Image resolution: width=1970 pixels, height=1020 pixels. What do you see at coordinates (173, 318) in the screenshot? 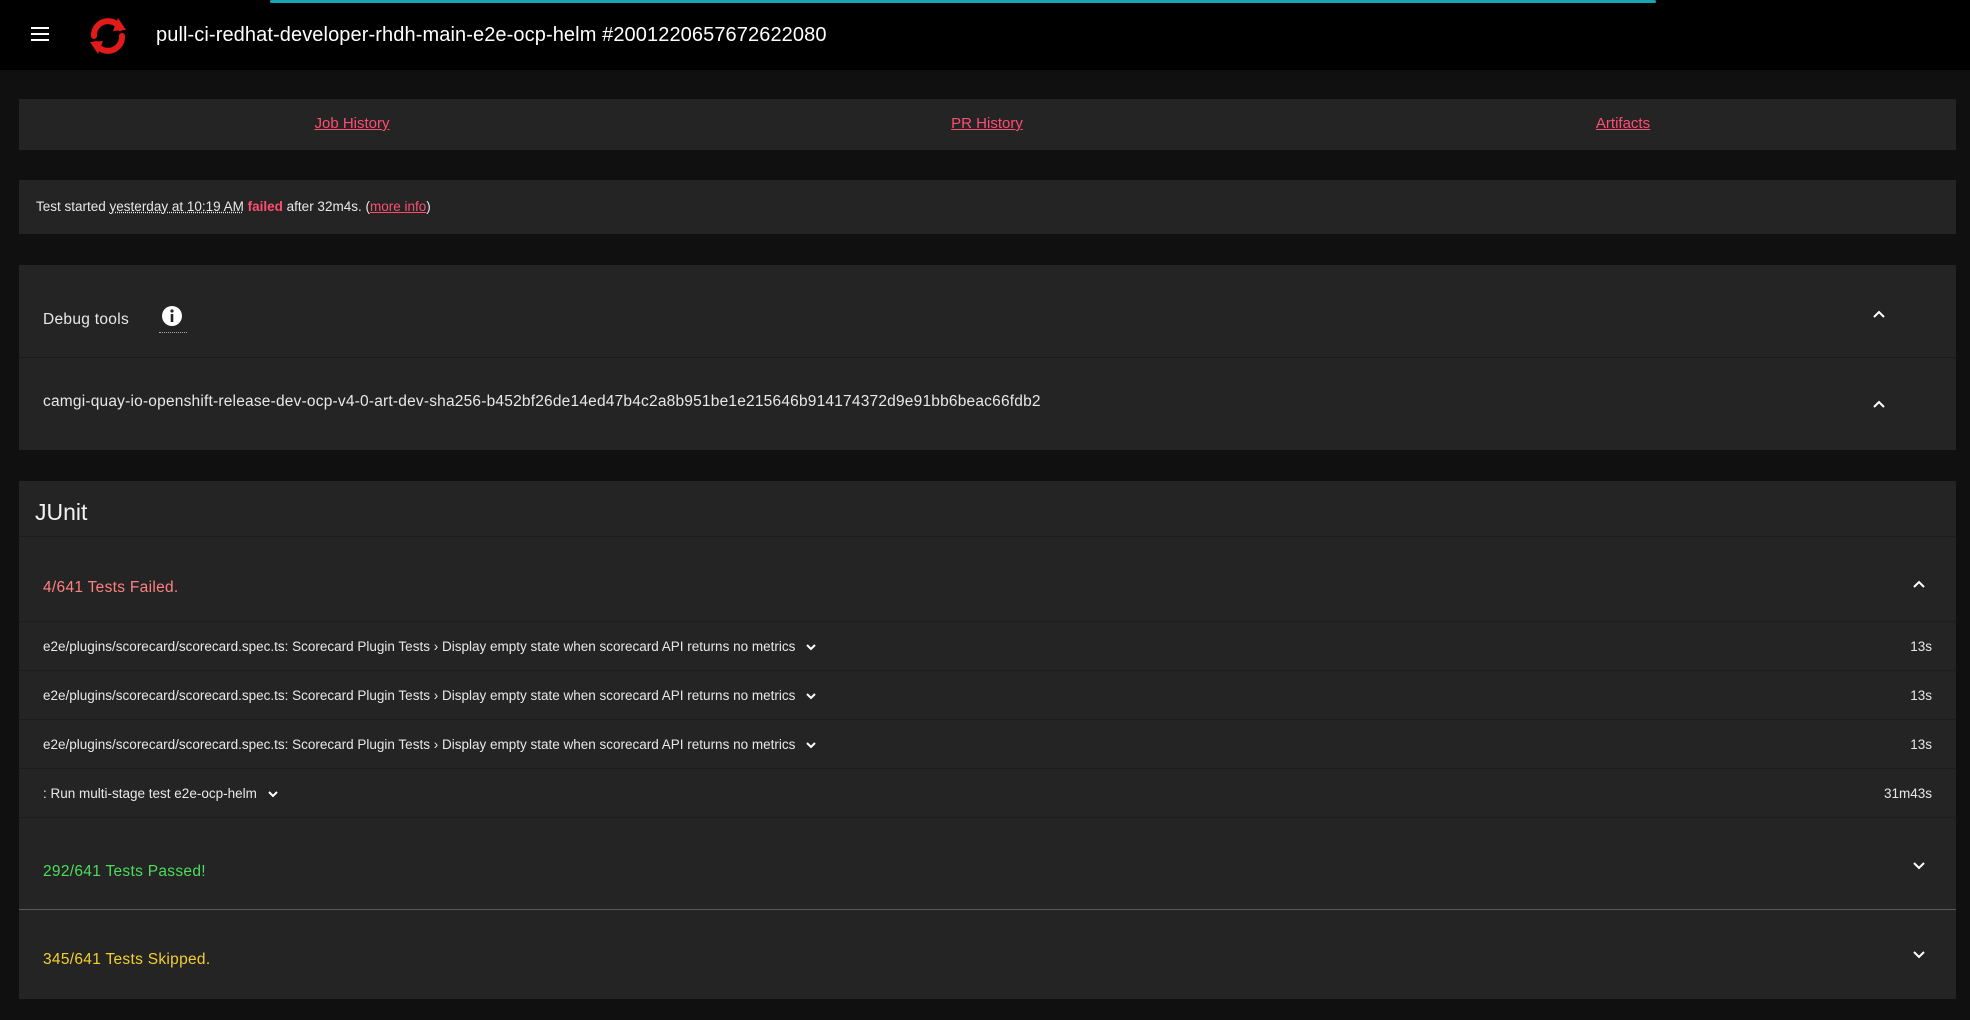
I see `info-icon` at bounding box center [173, 318].